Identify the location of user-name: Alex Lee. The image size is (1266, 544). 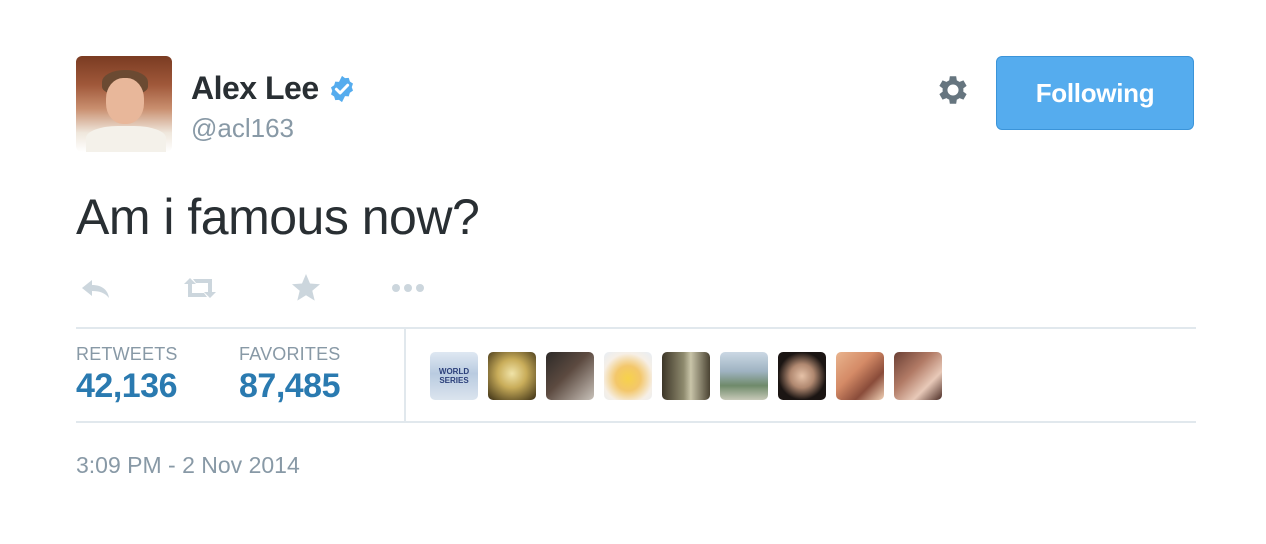
(255, 88).